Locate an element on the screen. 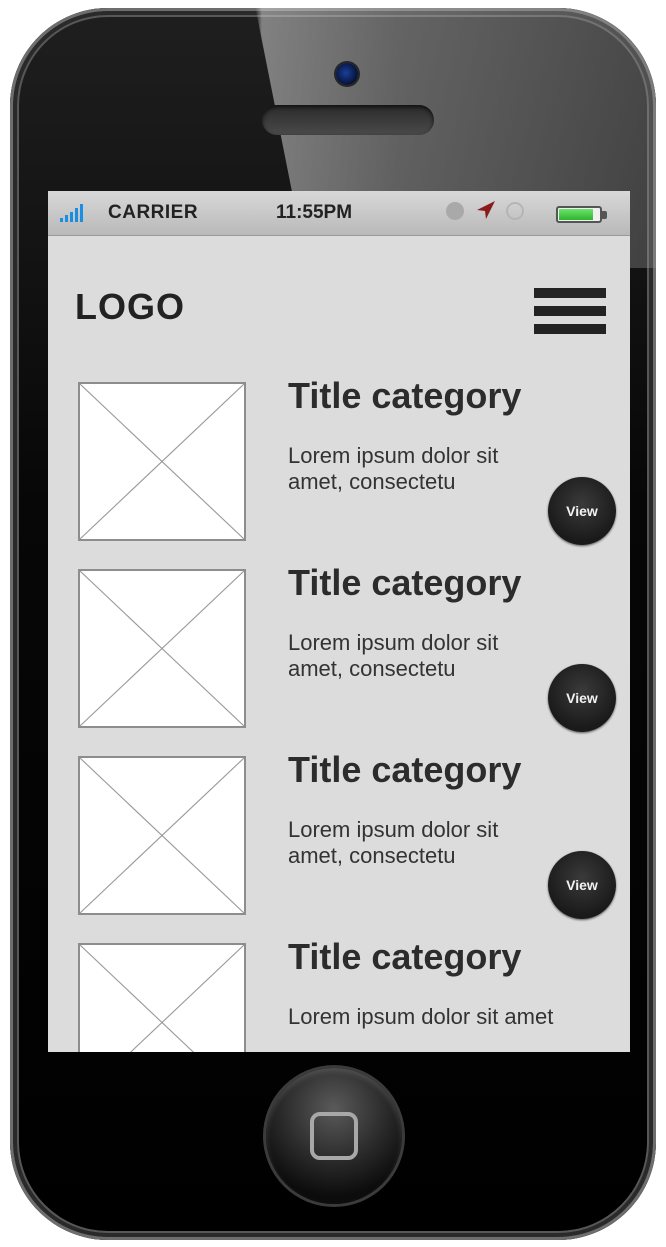 Image resolution: width=666 pixels, height=1247 pixels. status-bar: CARRIER 11:55PM is located at coordinates (339, 213).